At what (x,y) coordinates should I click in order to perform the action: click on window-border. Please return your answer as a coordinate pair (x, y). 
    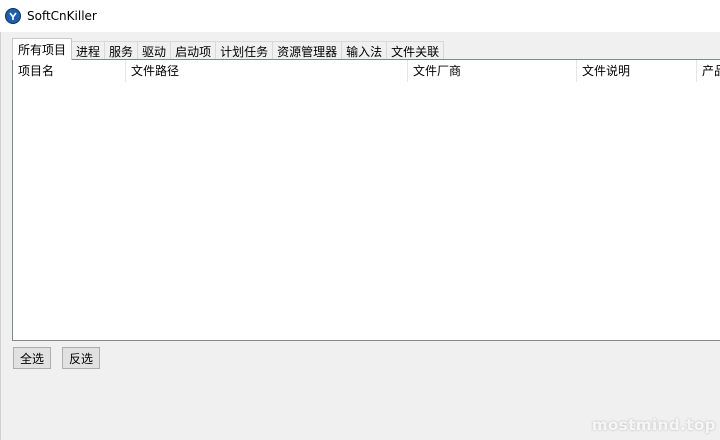
    Looking at the image, I should click on (0, 236).